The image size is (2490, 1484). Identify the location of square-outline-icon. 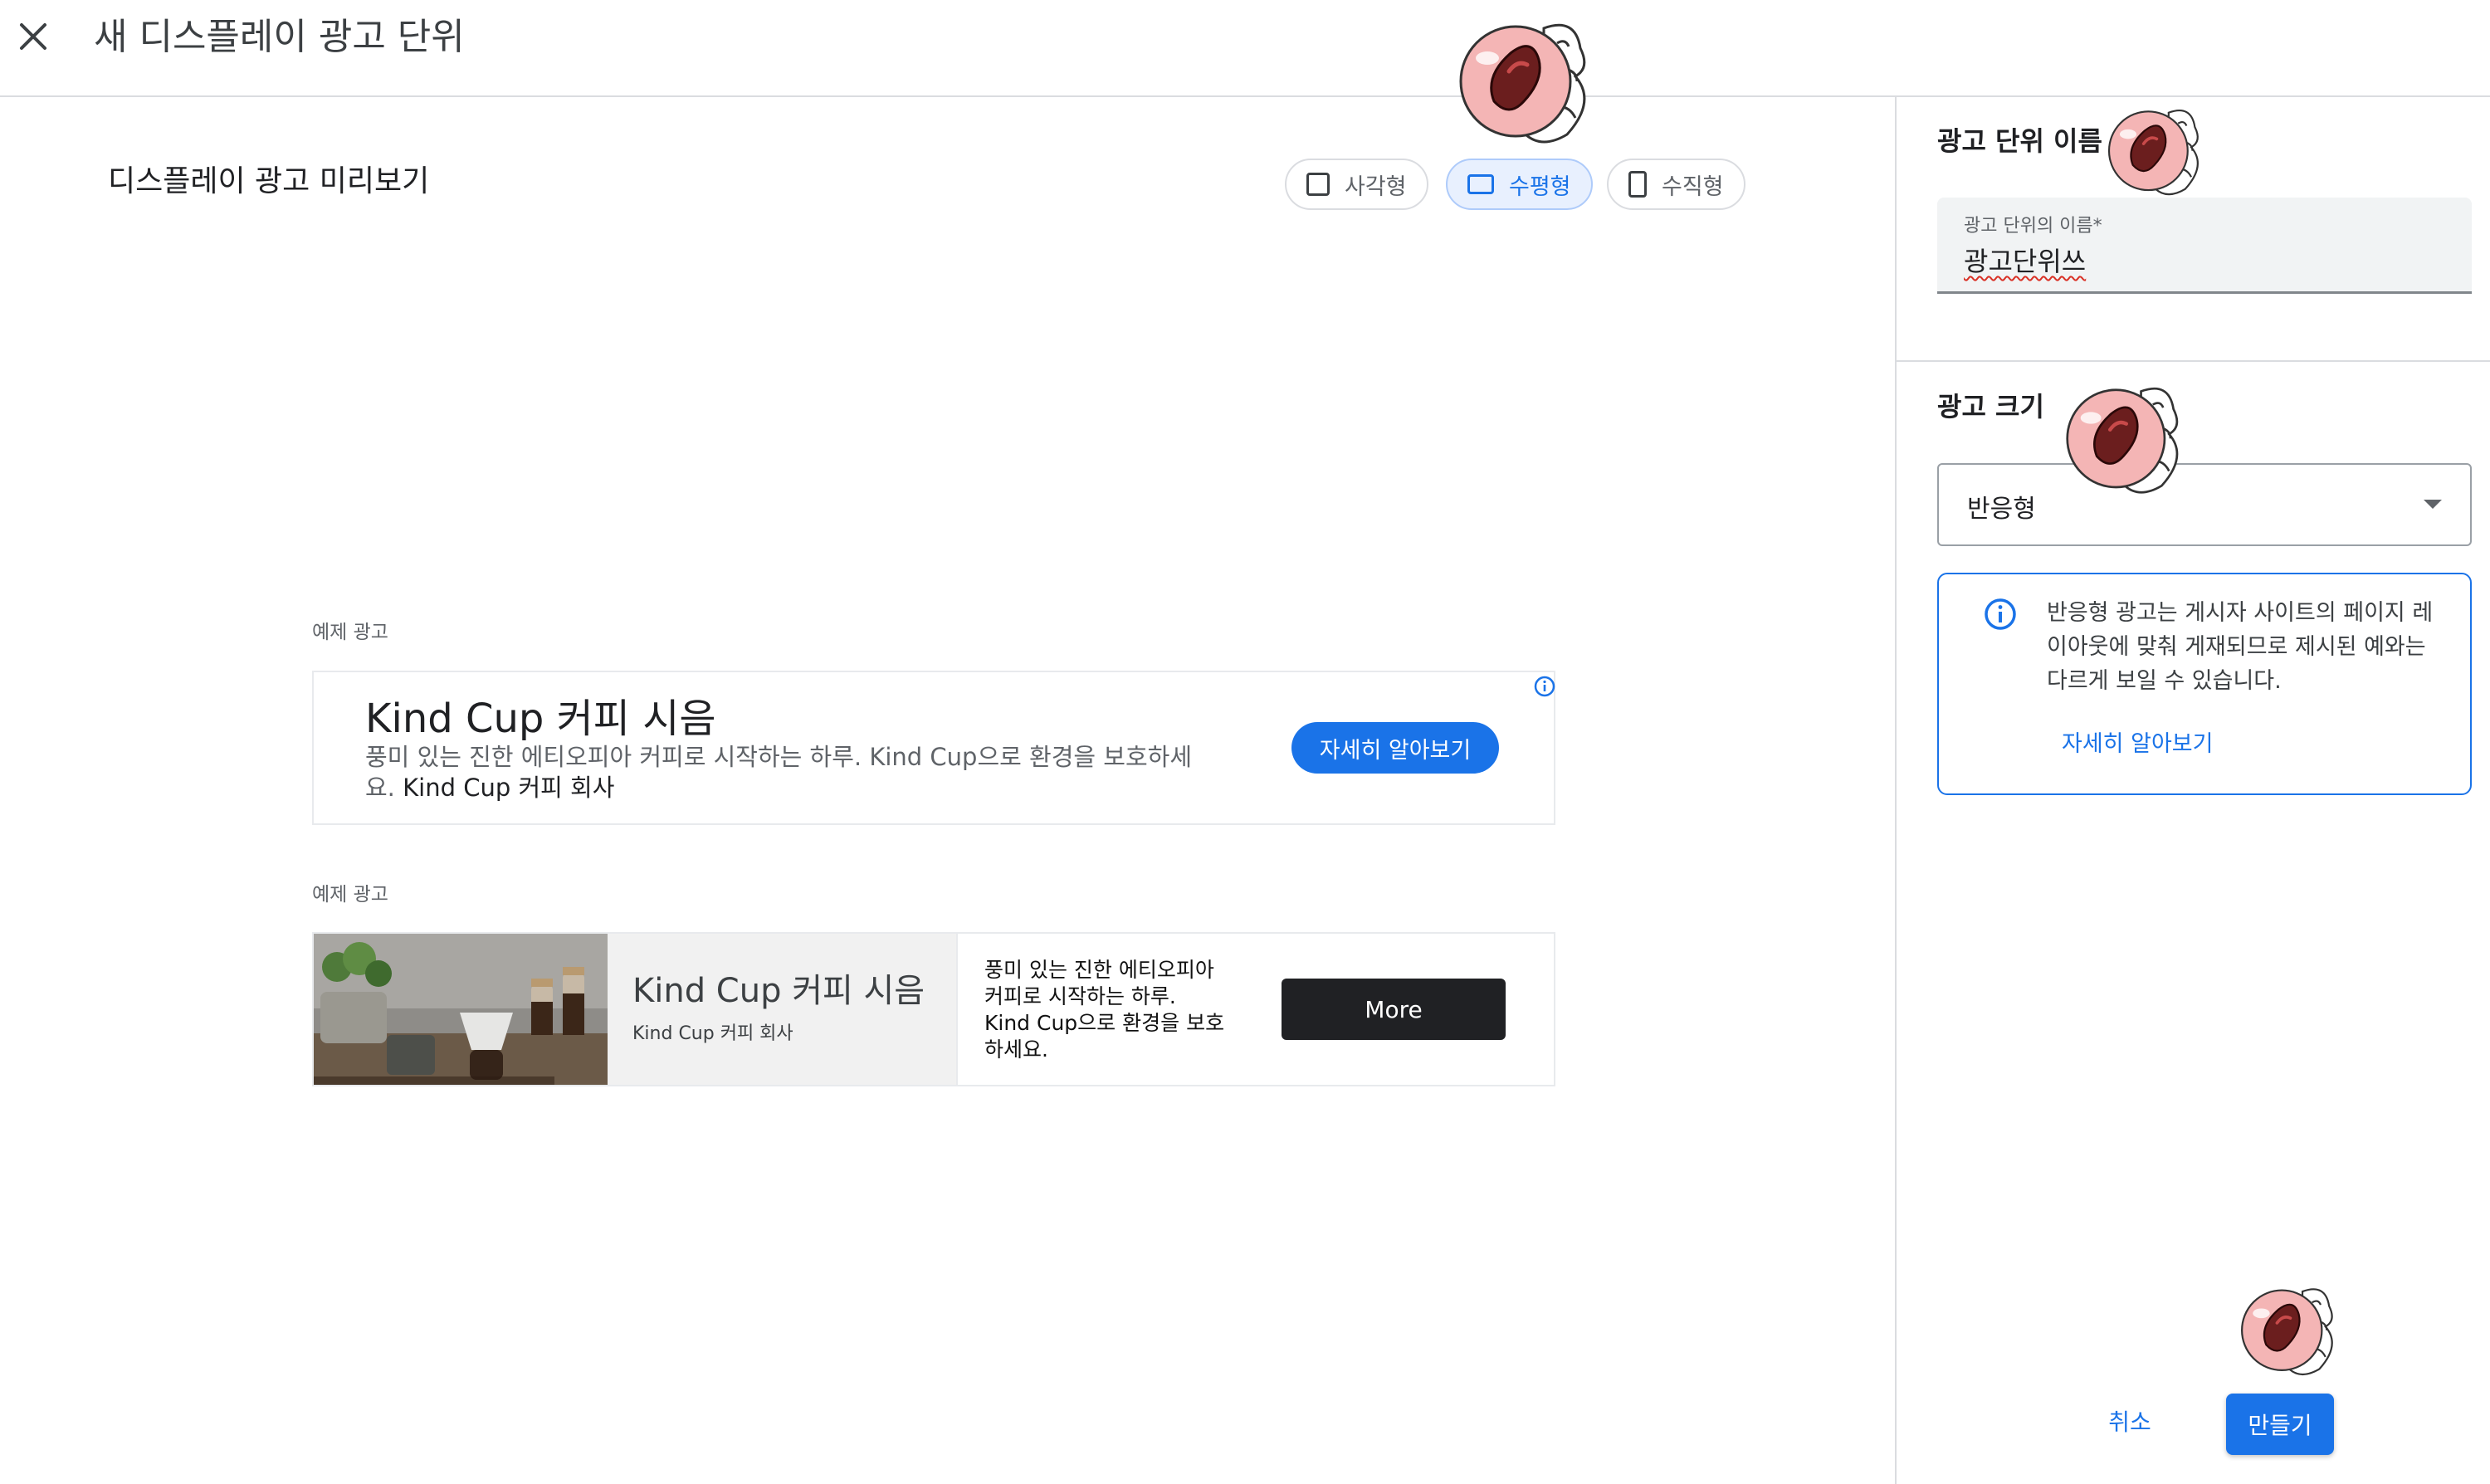
(1318, 184).